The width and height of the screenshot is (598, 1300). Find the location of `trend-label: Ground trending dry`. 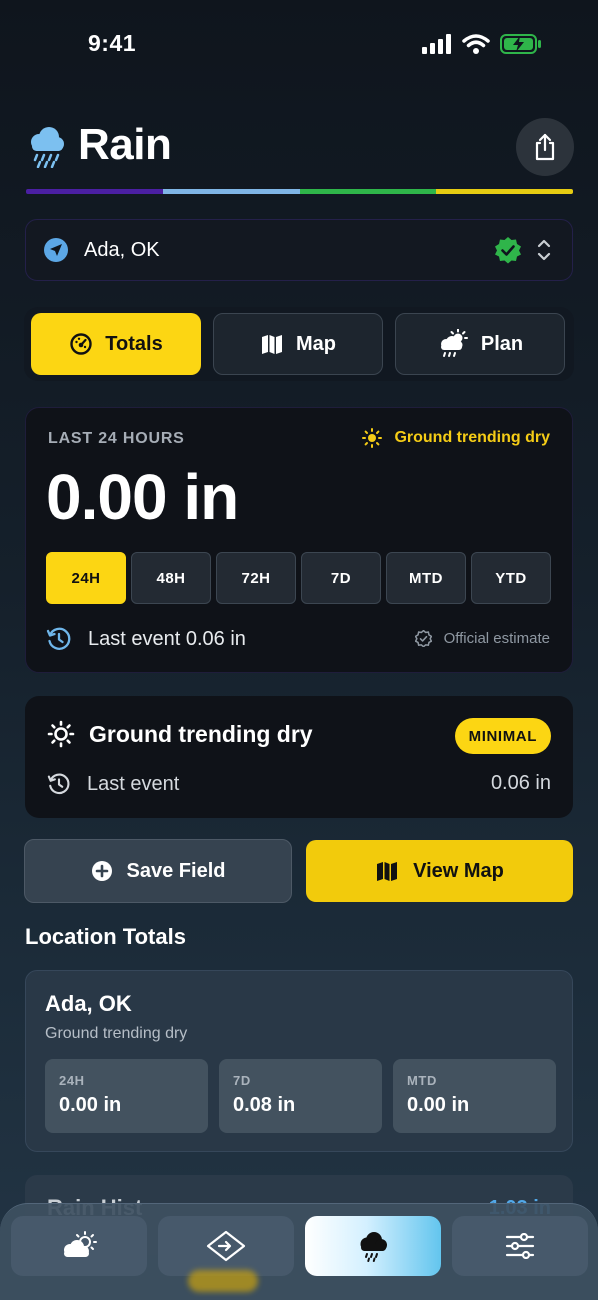

trend-label: Ground trending dry is located at coordinates (472, 437).